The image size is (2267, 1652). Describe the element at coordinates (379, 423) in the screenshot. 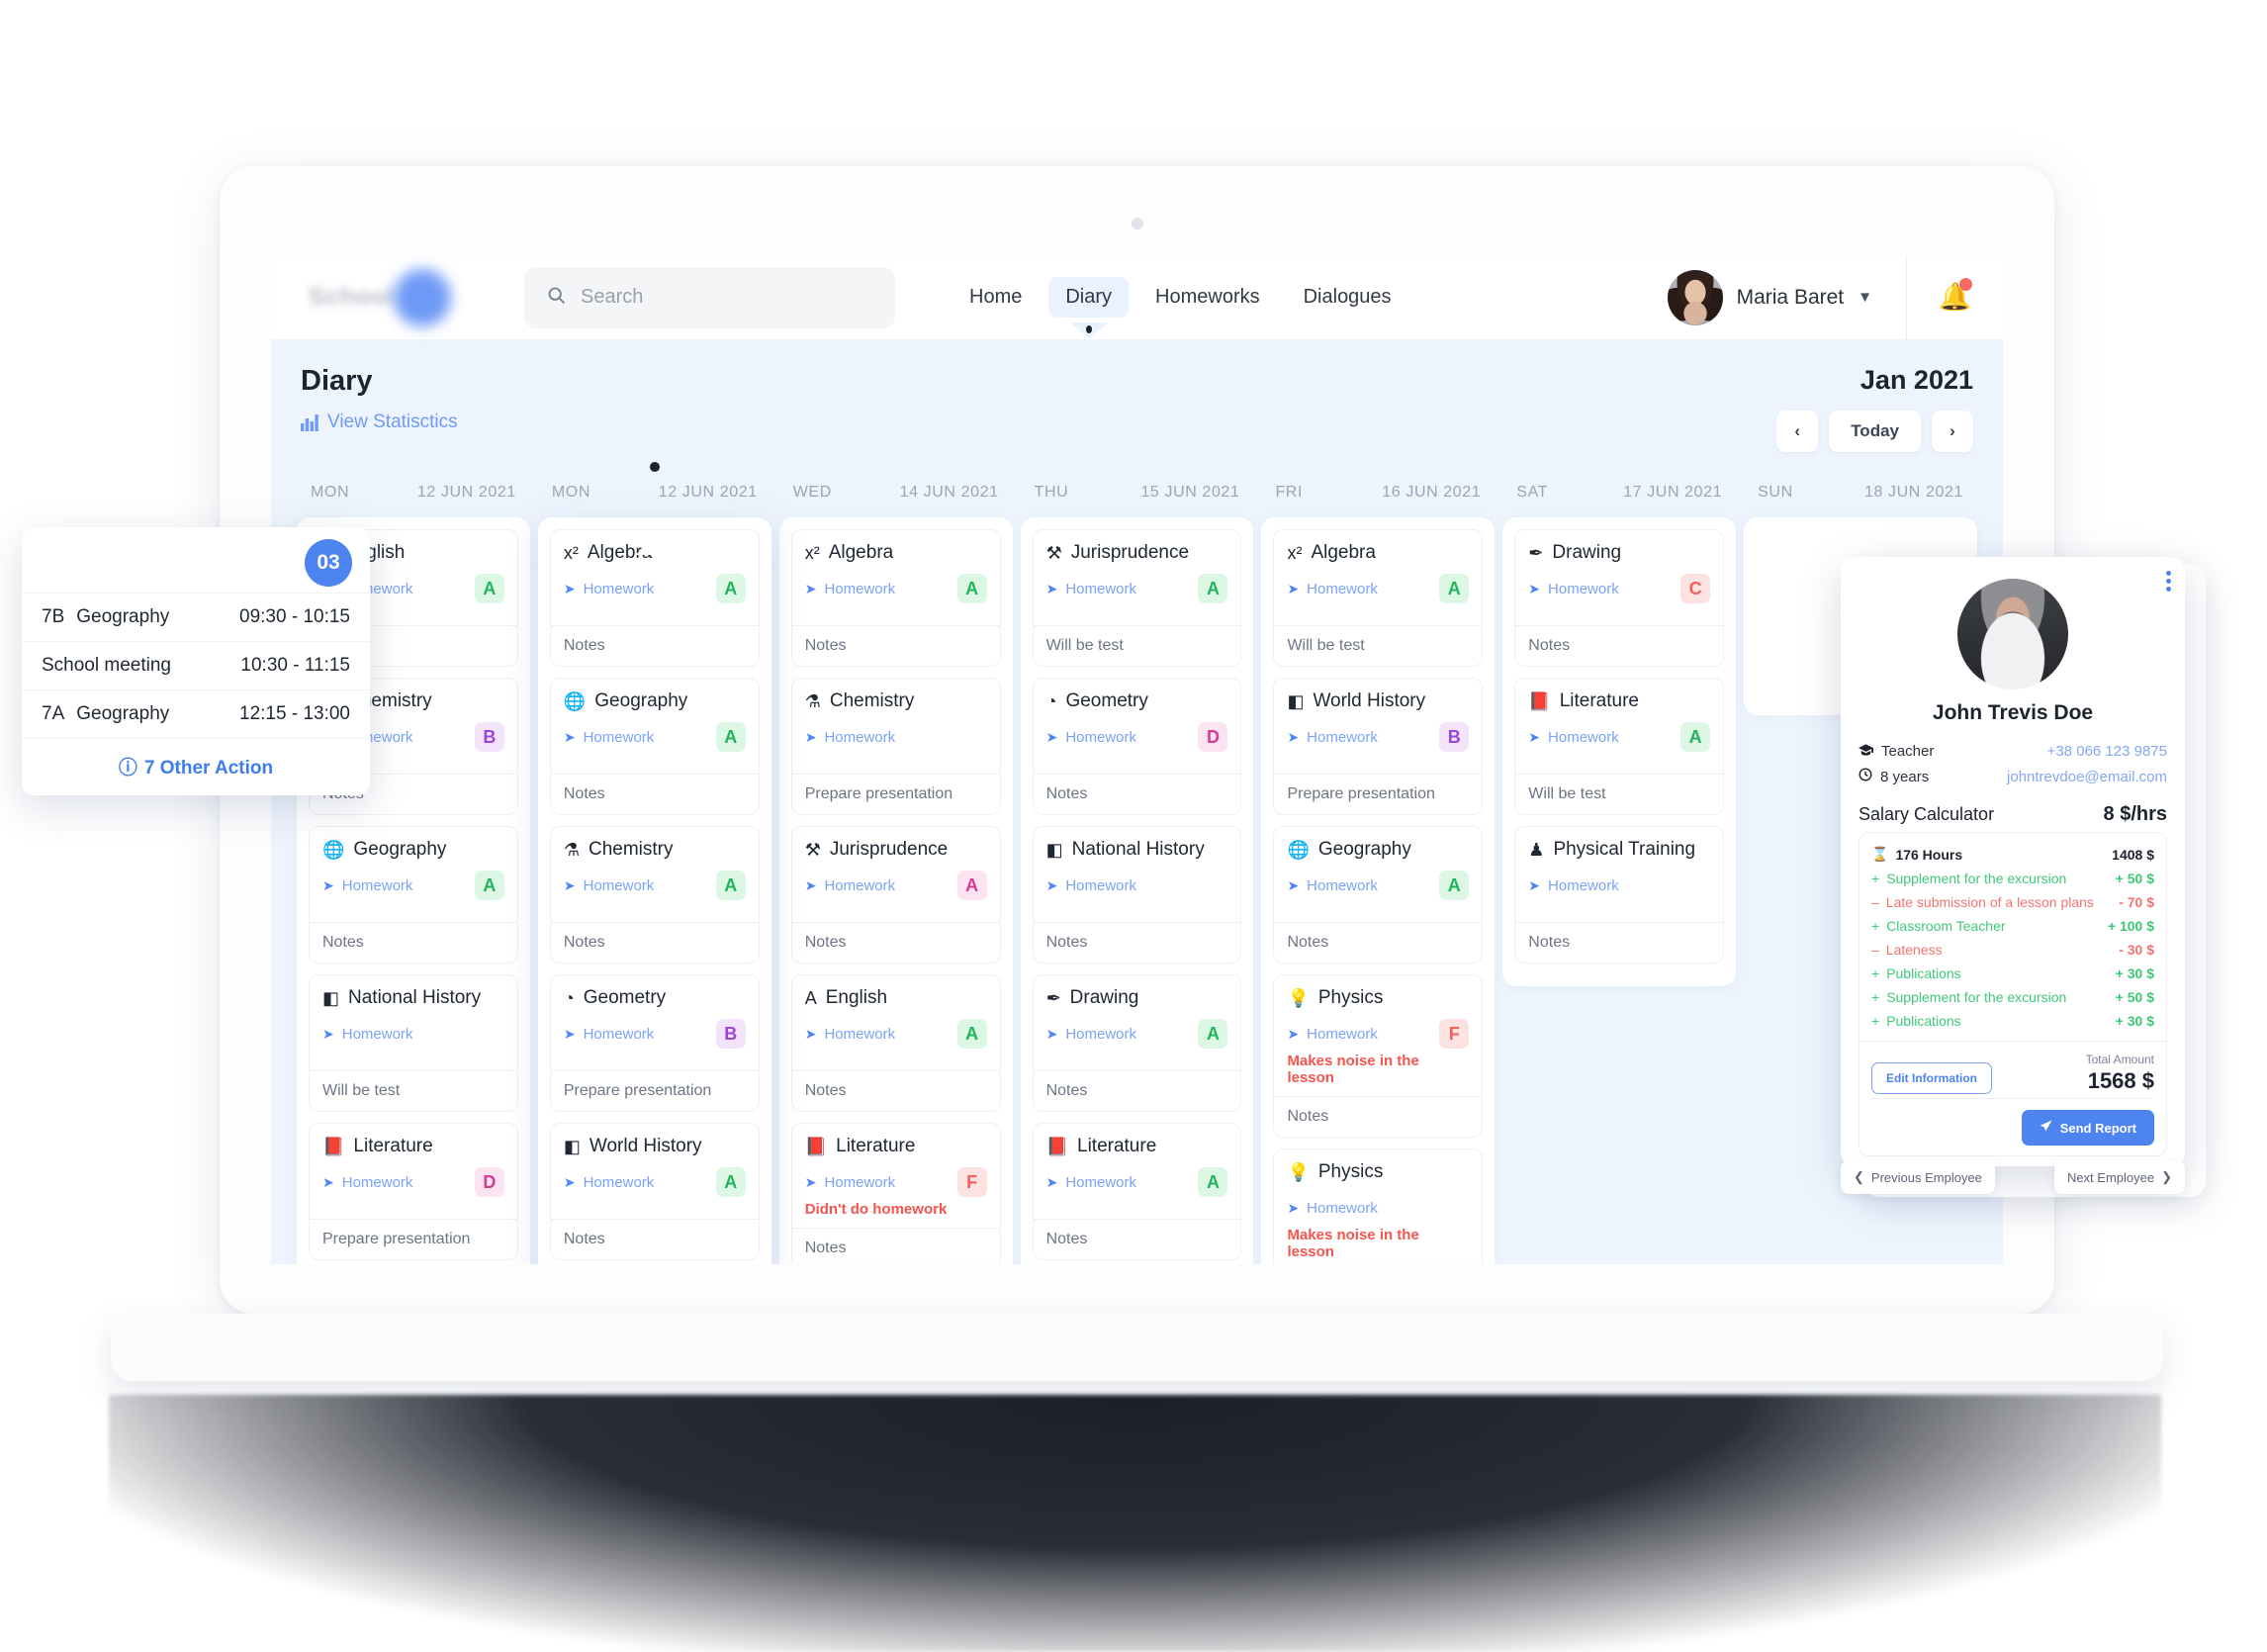

I see `view-statistics-link: View Statisctics` at that location.